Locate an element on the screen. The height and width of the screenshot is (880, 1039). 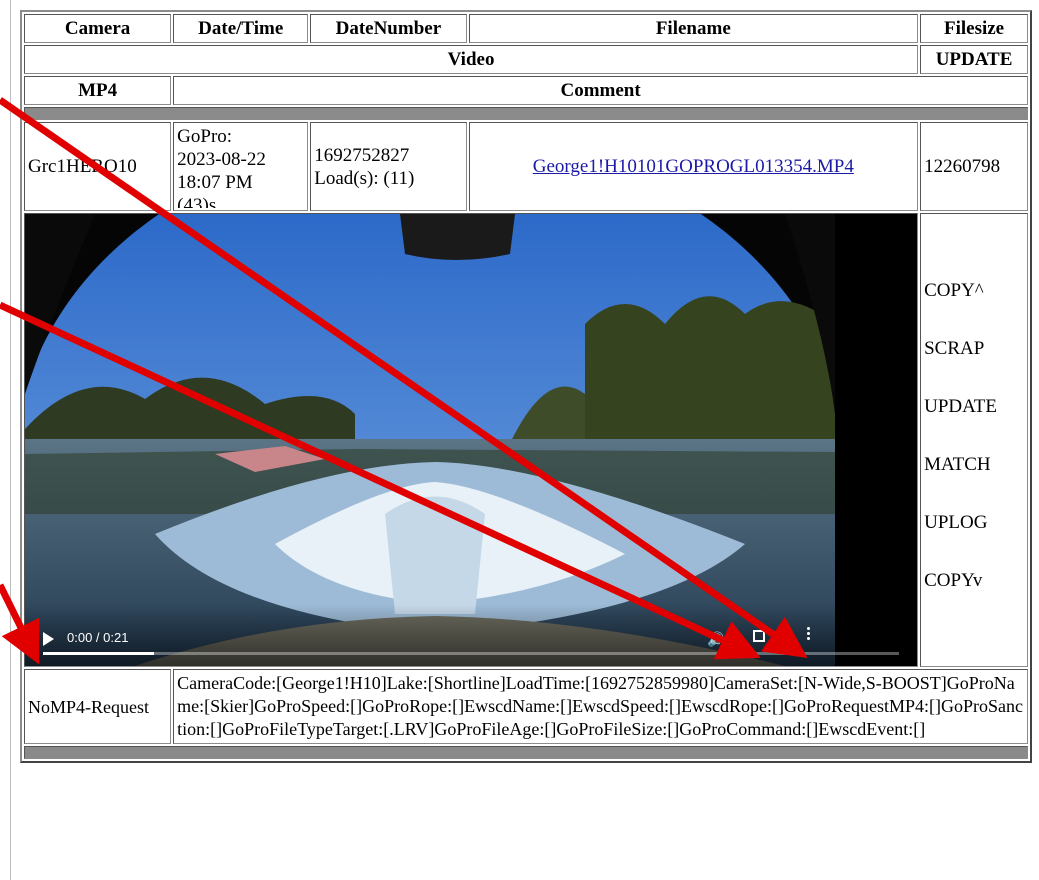
page-left-border is located at coordinates (10, 440).